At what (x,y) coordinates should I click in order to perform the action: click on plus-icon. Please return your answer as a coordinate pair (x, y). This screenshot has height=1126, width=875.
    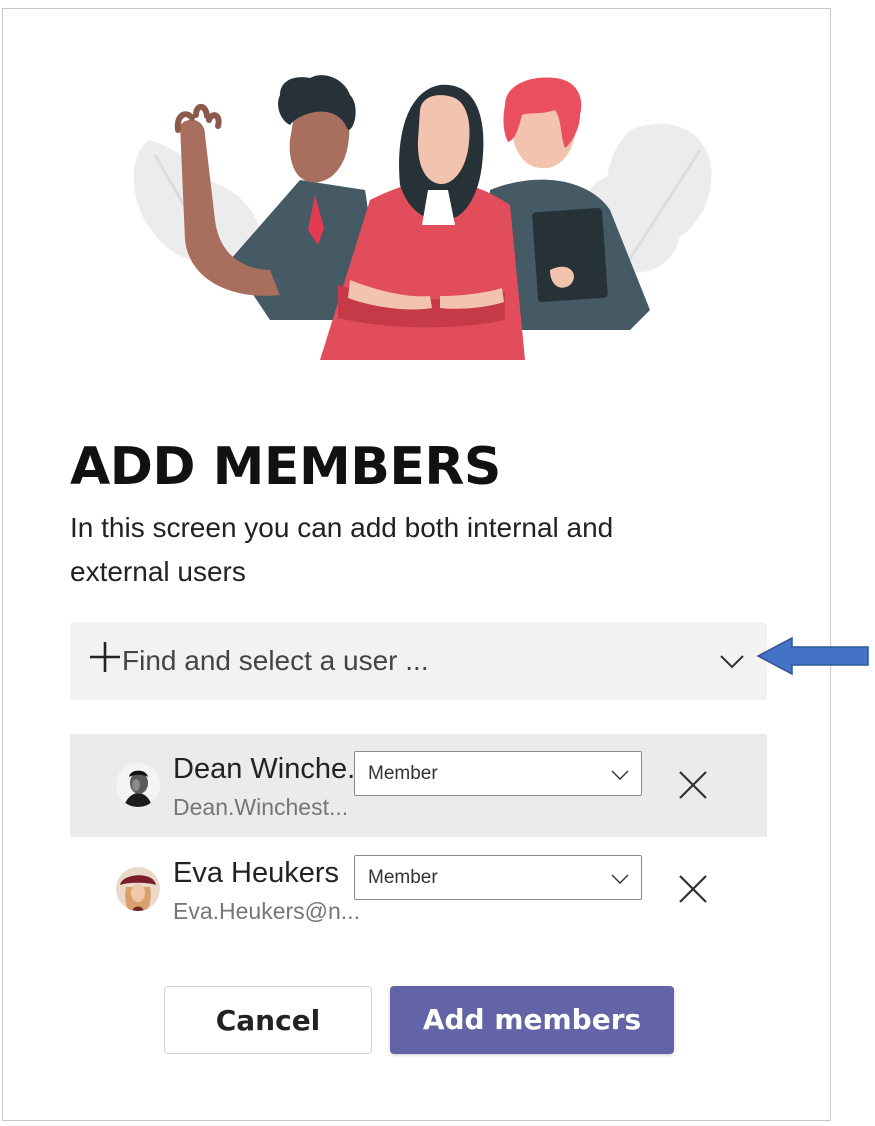
    Looking at the image, I should click on (105, 657).